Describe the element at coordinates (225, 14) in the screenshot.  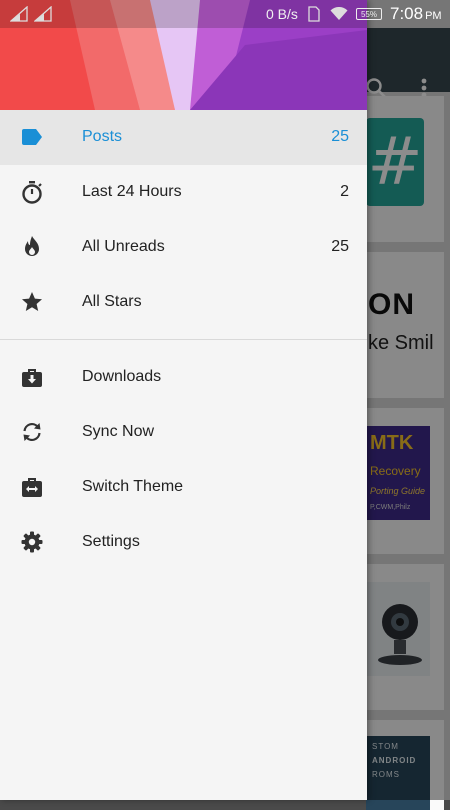
I see `status-bar: 0 B/s 55% 7:08 PM` at that location.